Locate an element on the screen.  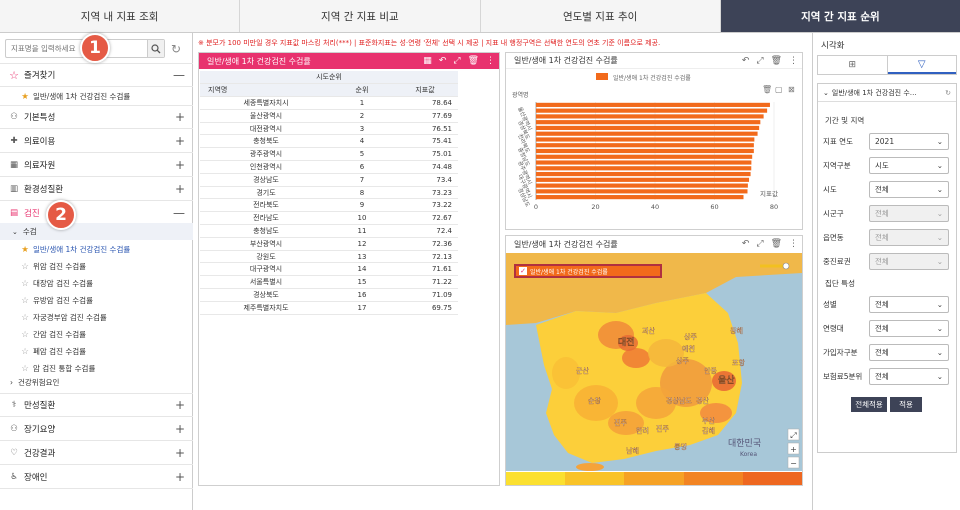
close-icon: ⊠ is located at coordinates (791, 89).